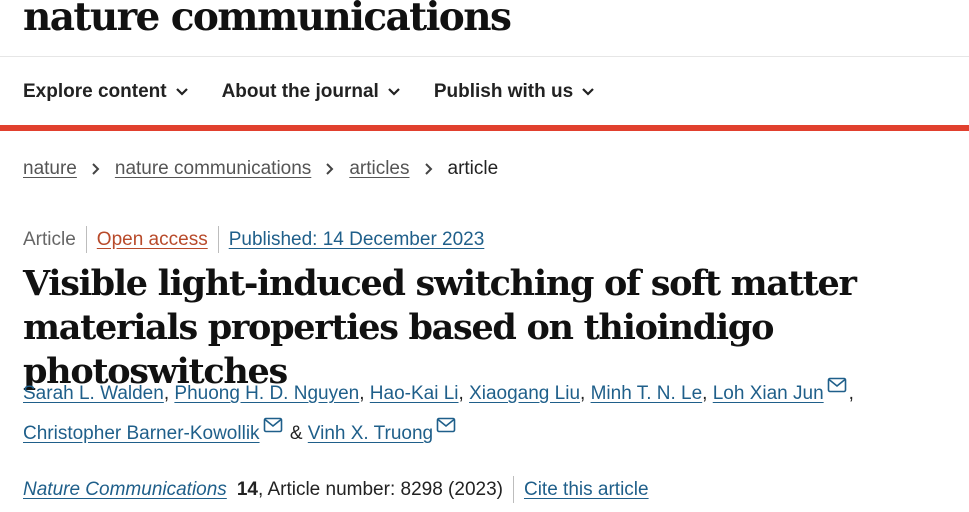  What do you see at coordinates (95, 91) in the screenshot?
I see `nav-label: Explore content` at bounding box center [95, 91].